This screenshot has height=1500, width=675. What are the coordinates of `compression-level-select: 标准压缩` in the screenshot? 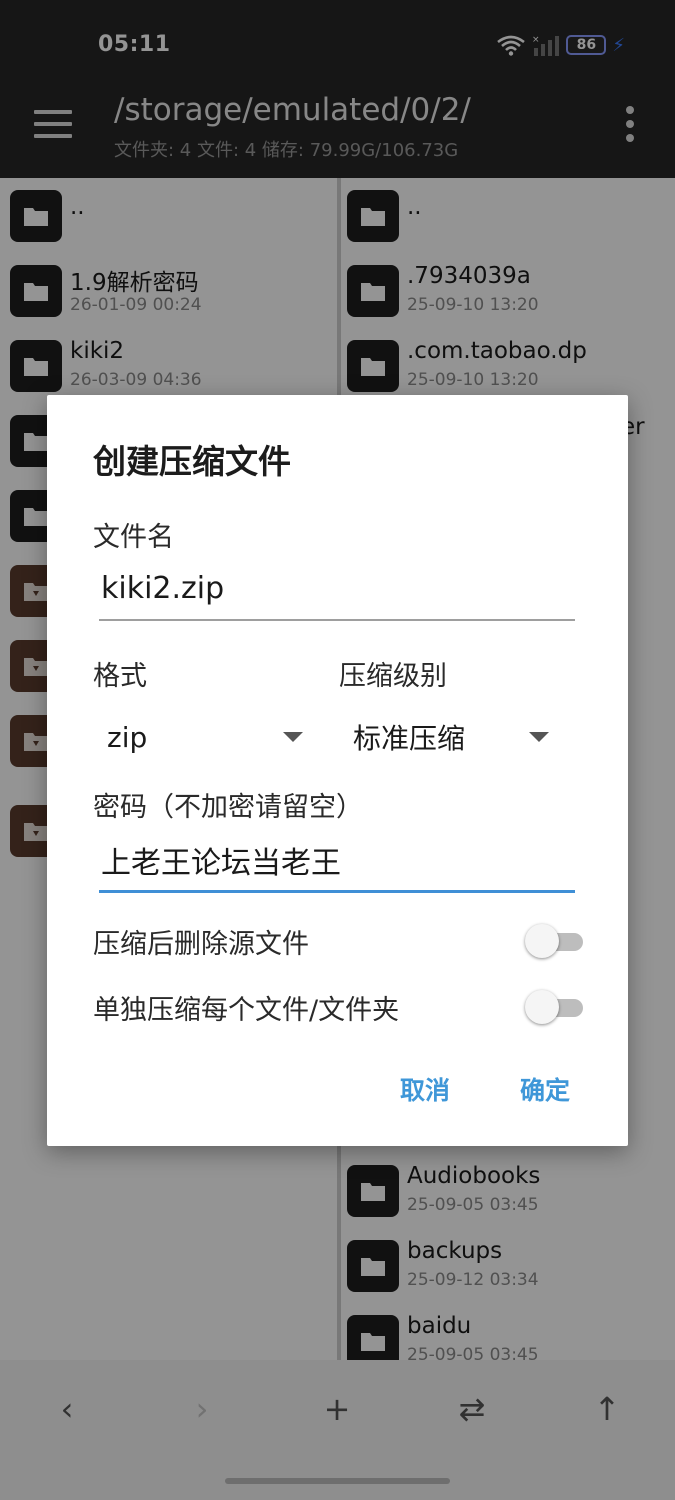 It's located at (453, 737).